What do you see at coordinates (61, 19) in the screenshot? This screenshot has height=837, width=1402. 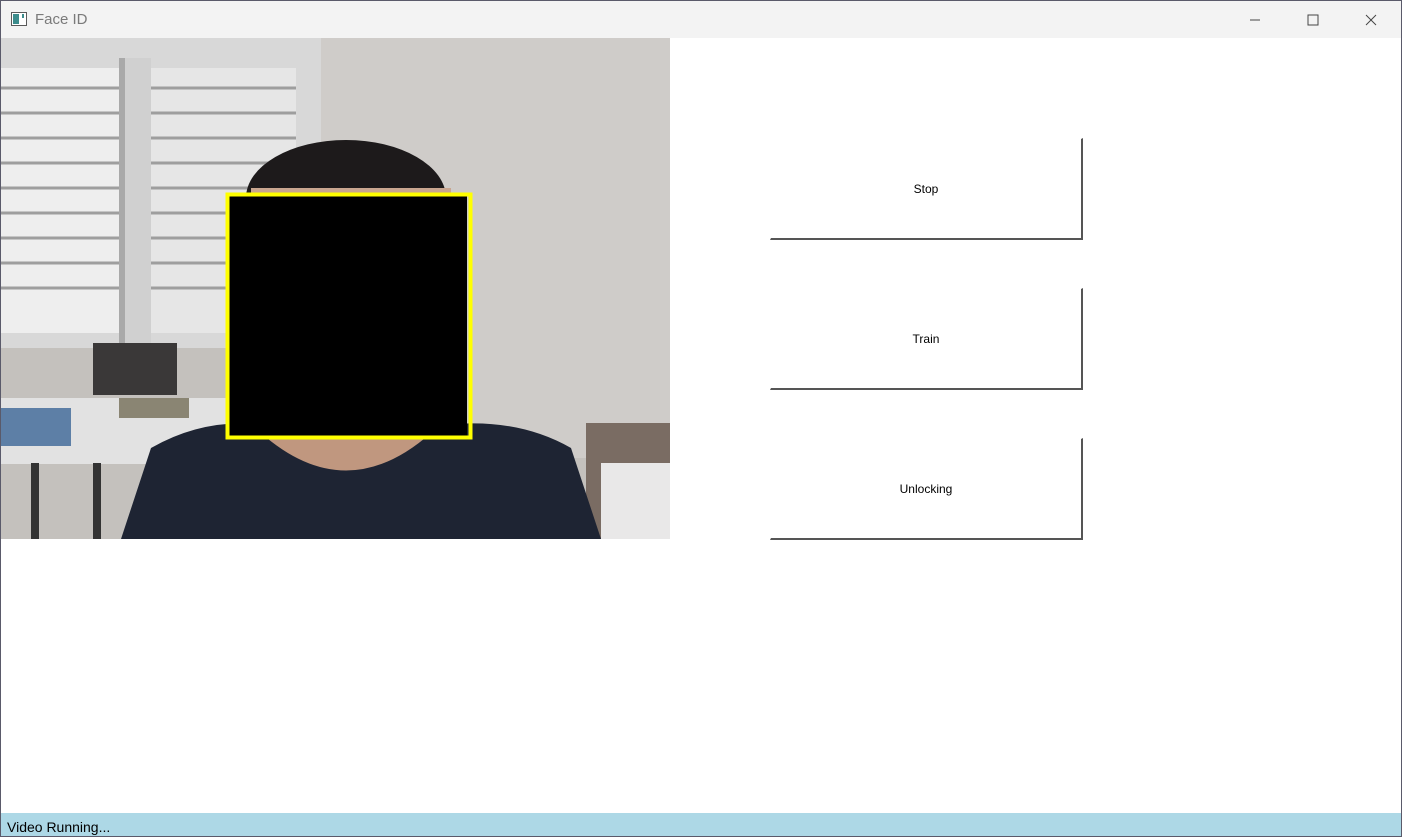 I see `window-title: Face ID` at bounding box center [61, 19].